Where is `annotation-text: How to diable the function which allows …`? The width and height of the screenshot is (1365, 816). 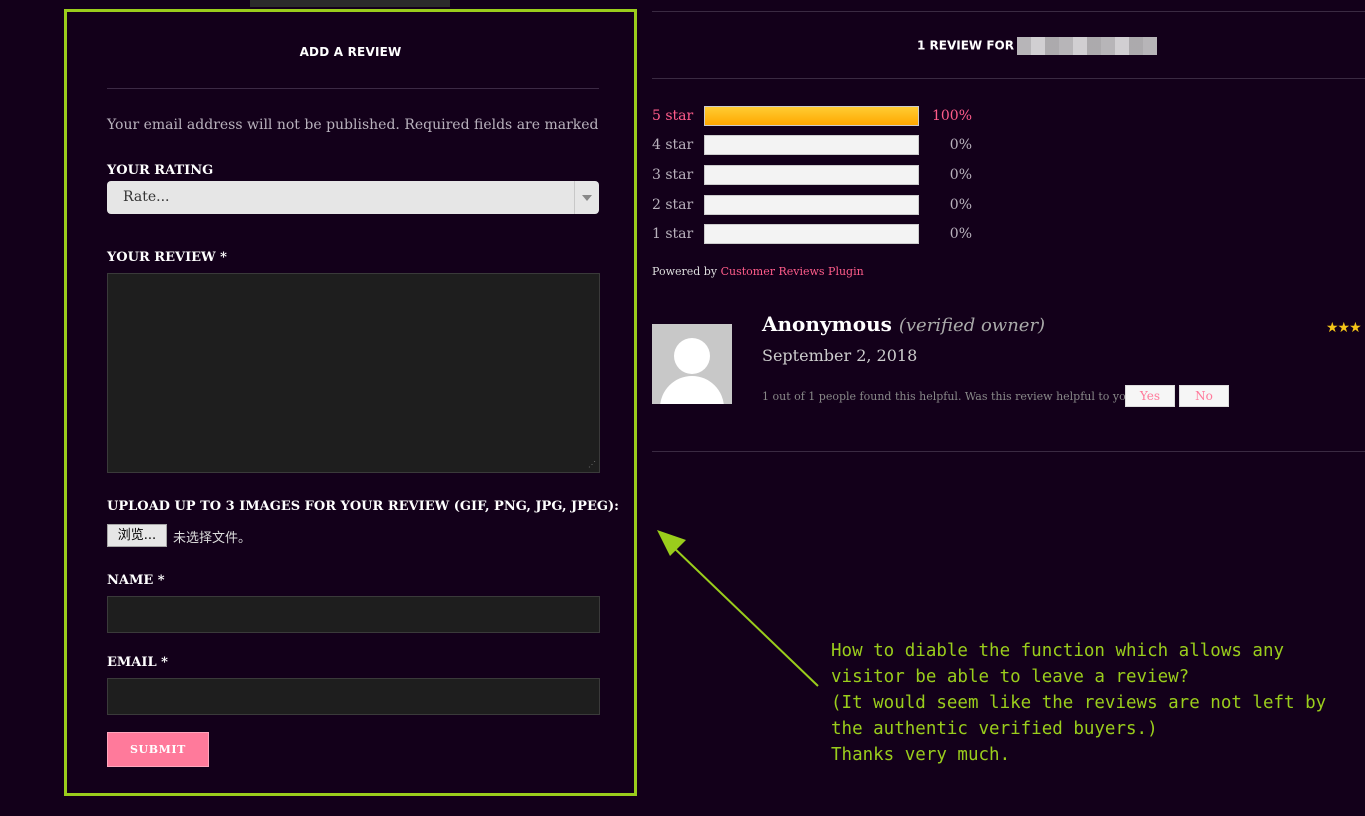
annotation-text: How to diable the function which allows … is located at coordinates (1079, 703).